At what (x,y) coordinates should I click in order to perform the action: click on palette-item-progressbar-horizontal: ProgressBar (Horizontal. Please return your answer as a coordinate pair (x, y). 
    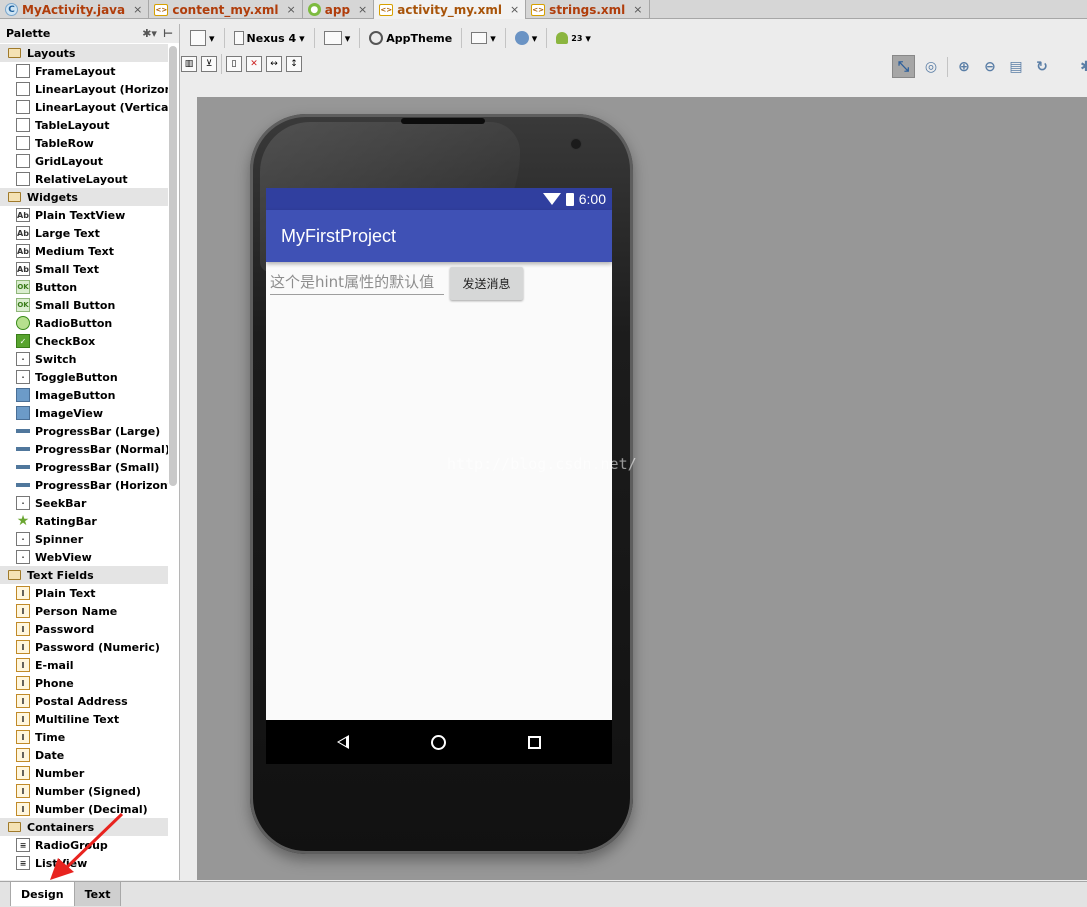
    Looking at the image, I should click on (84, 485).